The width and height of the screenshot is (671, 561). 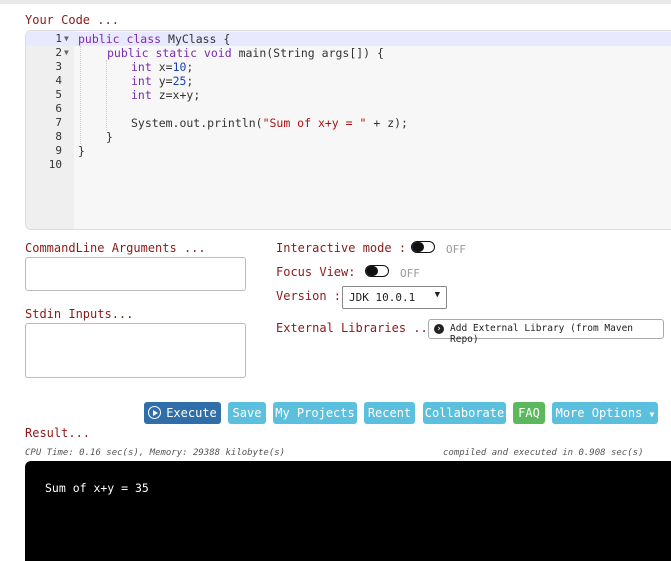 What do you see at coordinates (55, 164) in the screenshot?
I see `line-number: 10` at bounding box center [55, 164].